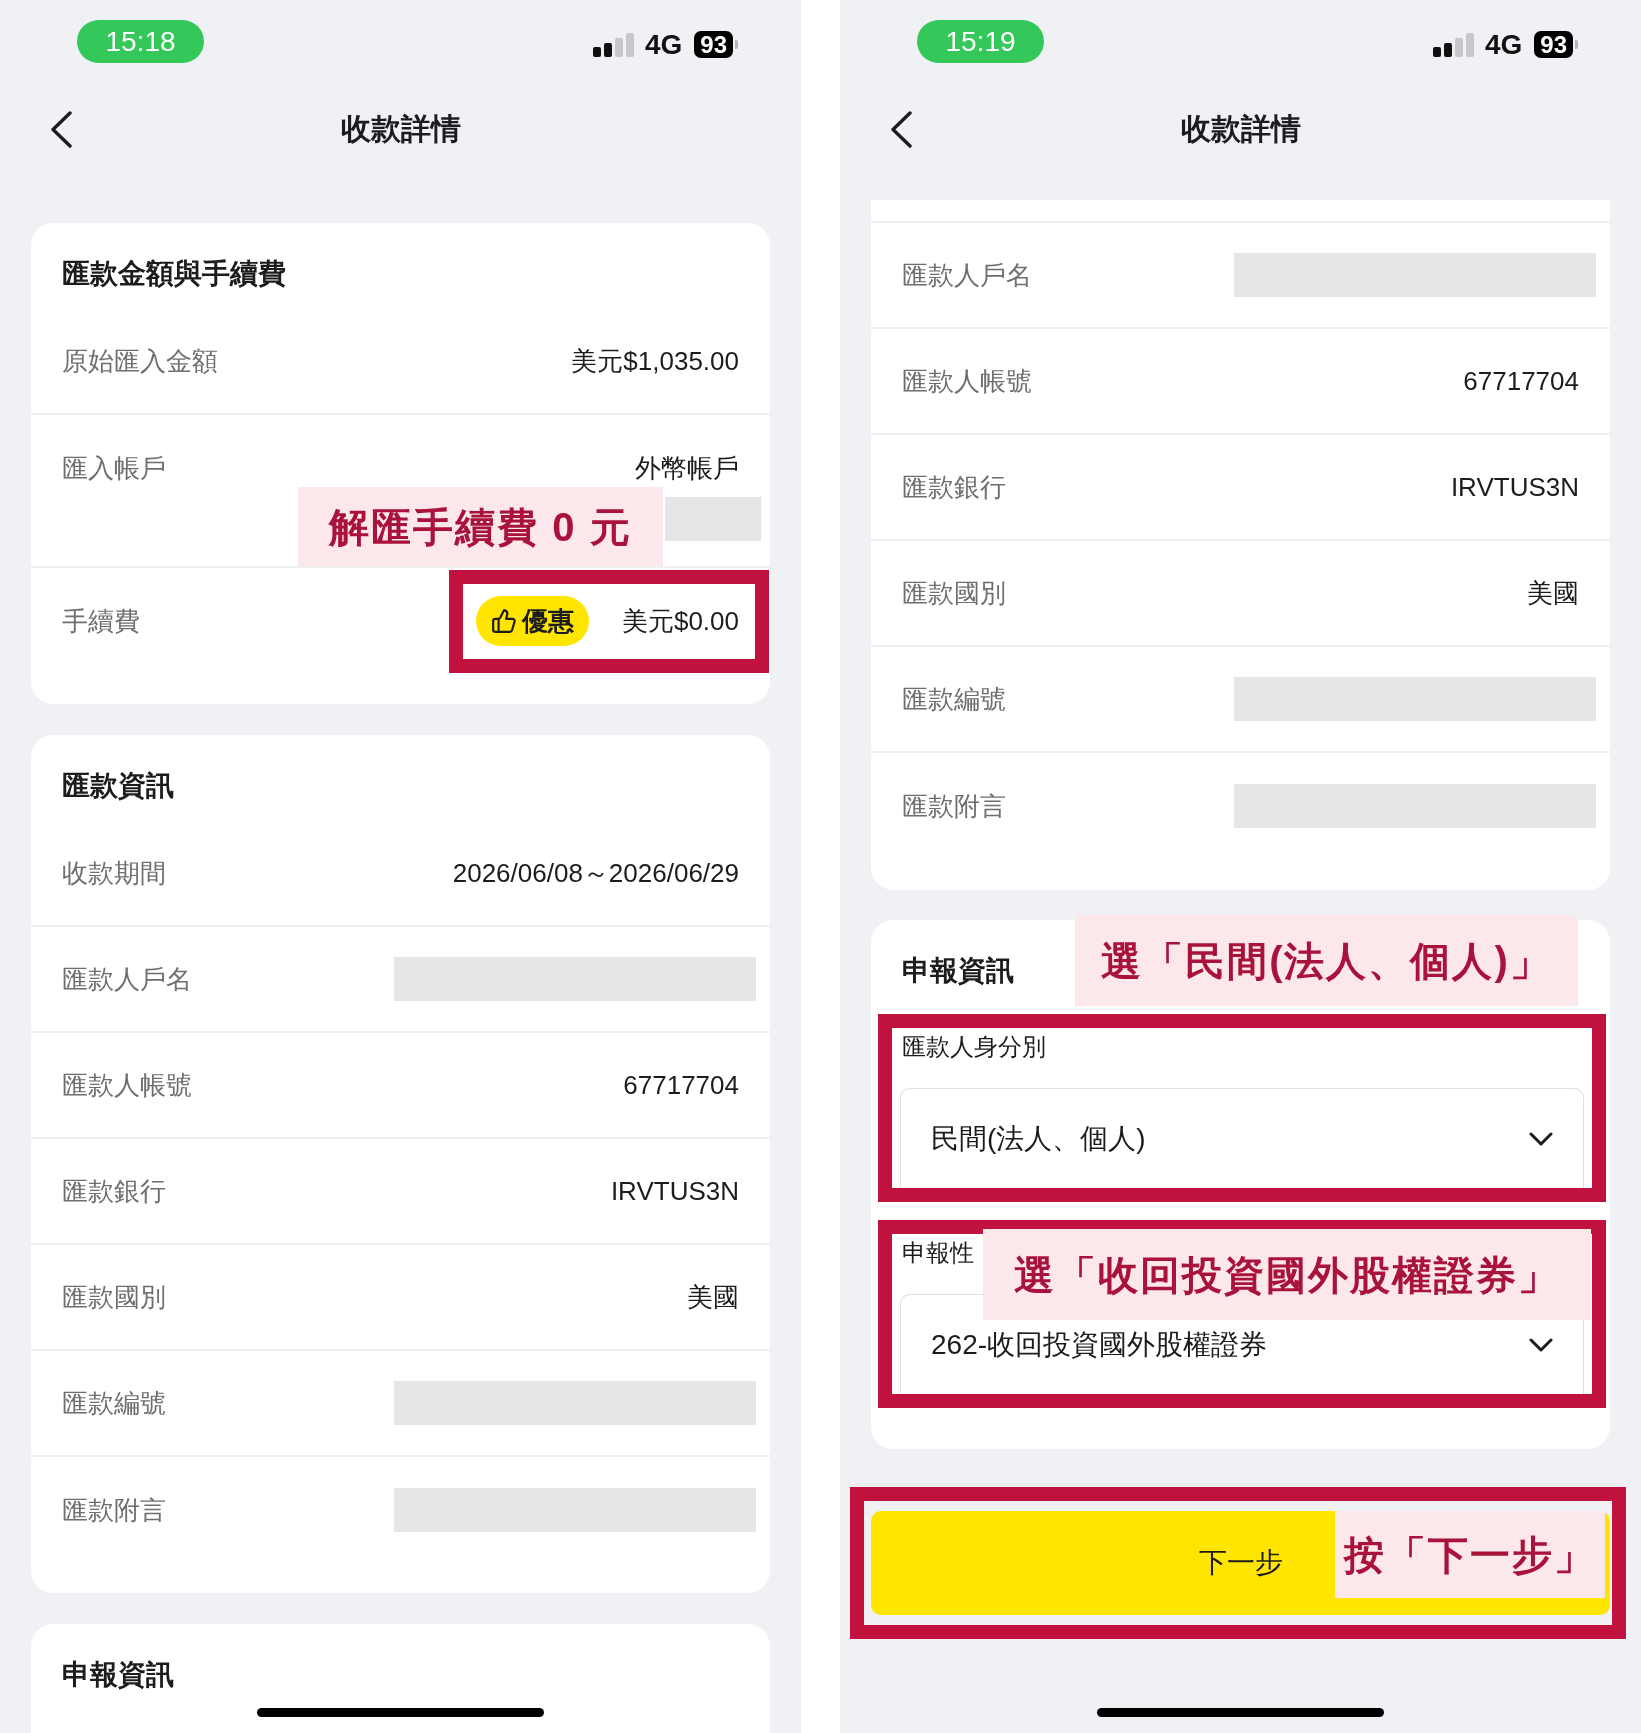  What do you see at coordinates (548, 621) in the screenshot?
I see `promo-label: 優惠` at bounding box center [548, 621].